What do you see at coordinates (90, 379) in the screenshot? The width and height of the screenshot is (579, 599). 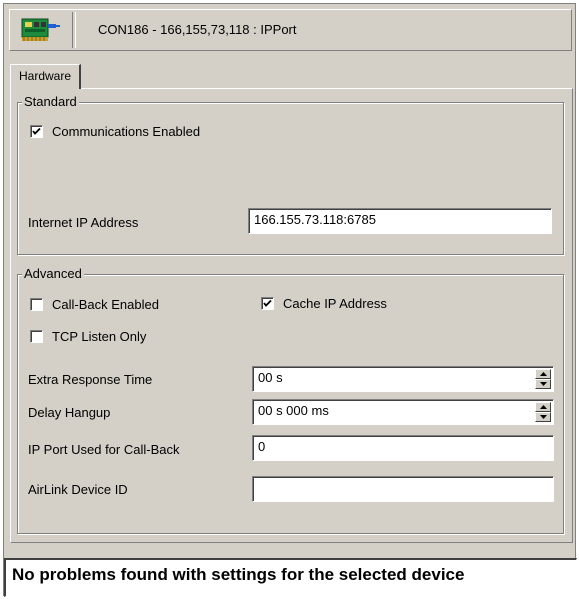 I see `extra-response-time-label: Extra Response Time` at bounding box center [90, 379].